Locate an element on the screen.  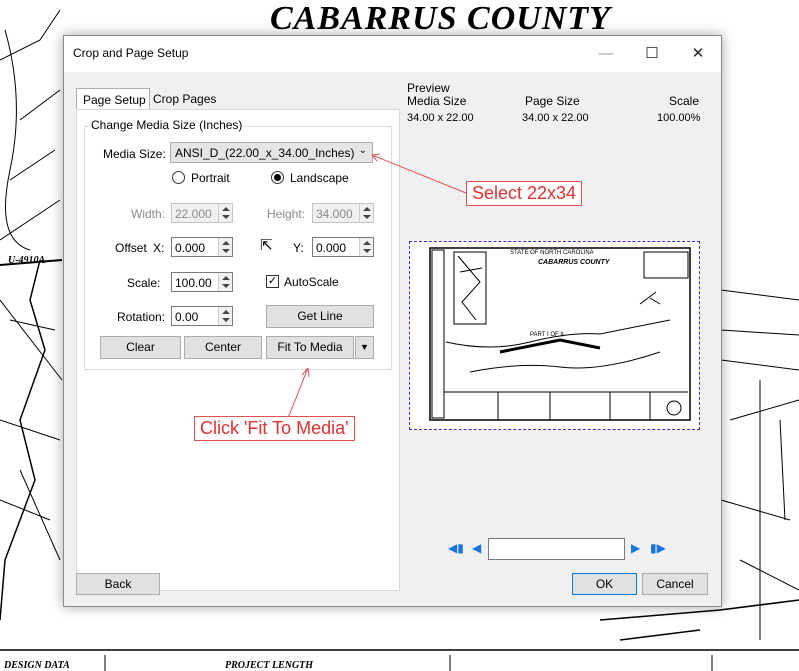
annotation-arrows is located at coordinates (377, 286).